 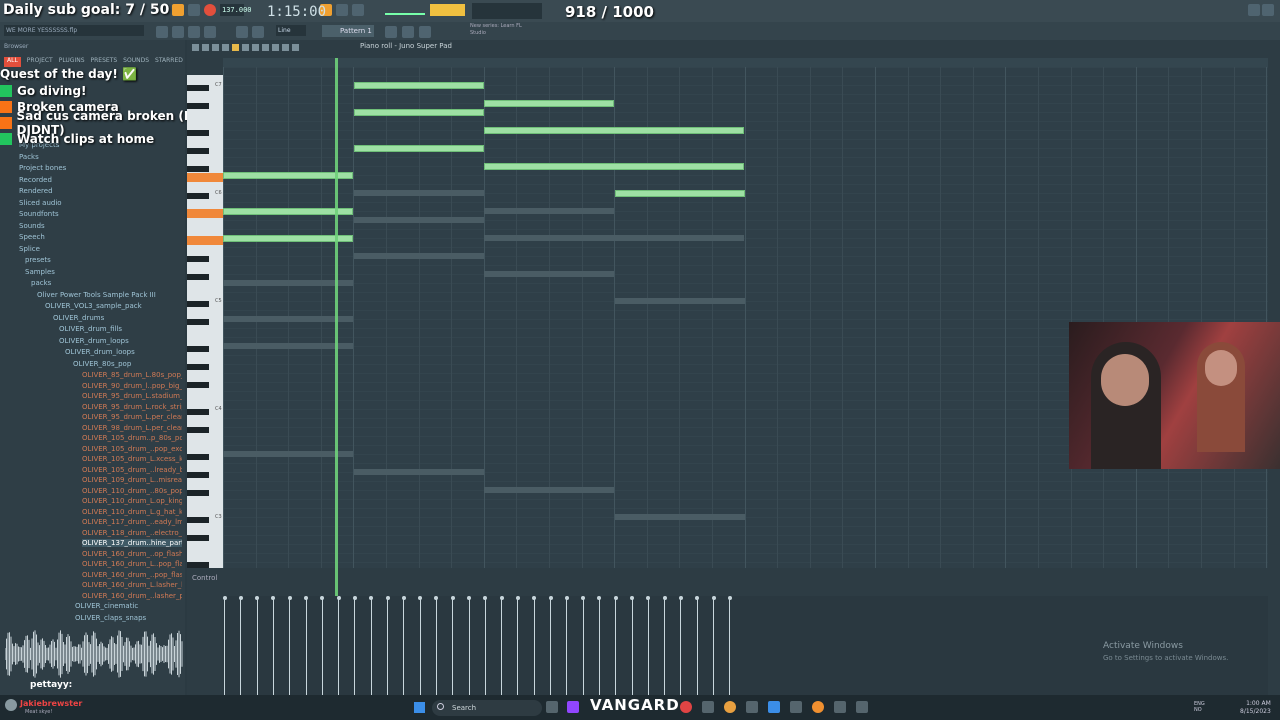 What do you see at coordinates (194, 10) in the screenshot?
I see `stop-button` at bounding box center [194, 10].